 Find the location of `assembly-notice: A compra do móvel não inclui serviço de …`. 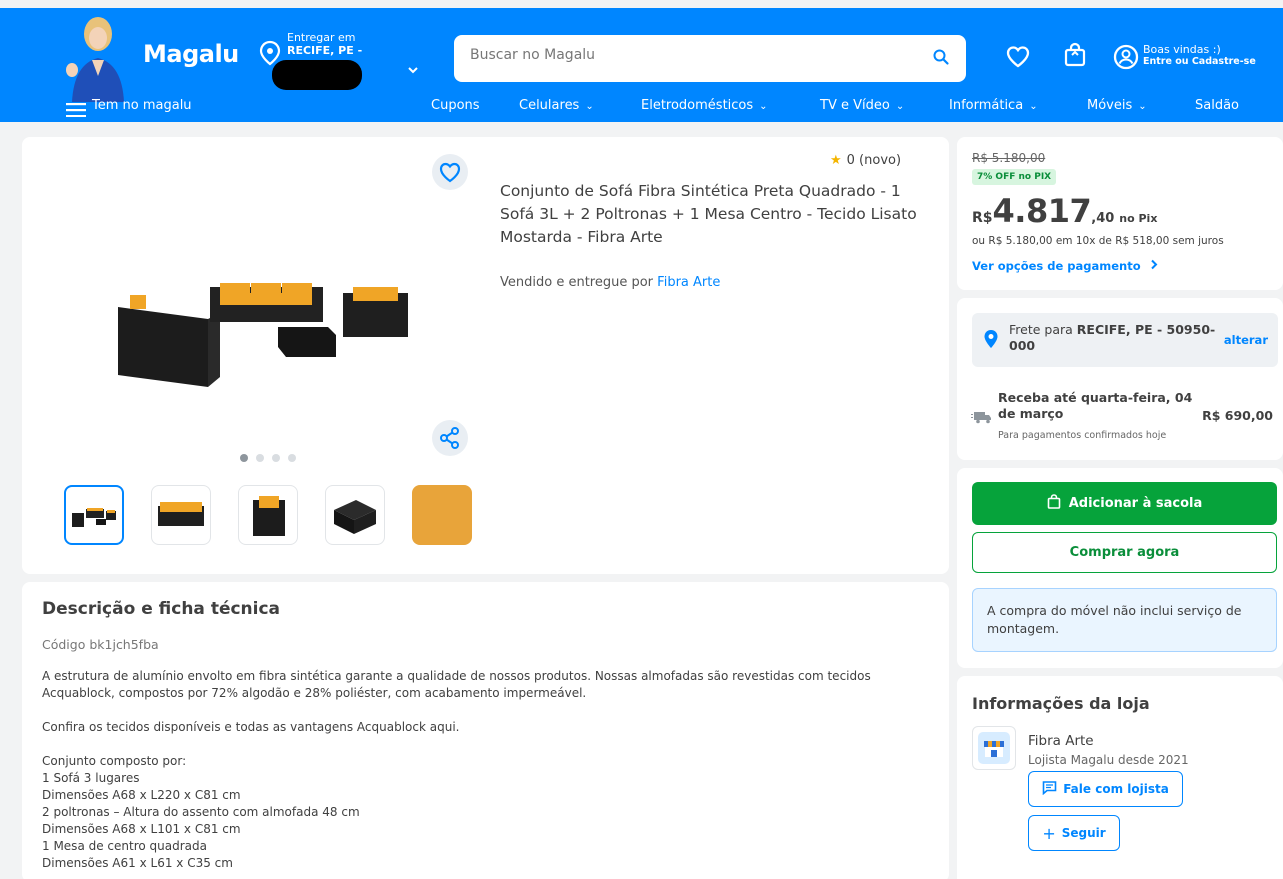

assembly-notice: A compra do móvel não inclui serviço de … is located at coordinates (1124, 620).